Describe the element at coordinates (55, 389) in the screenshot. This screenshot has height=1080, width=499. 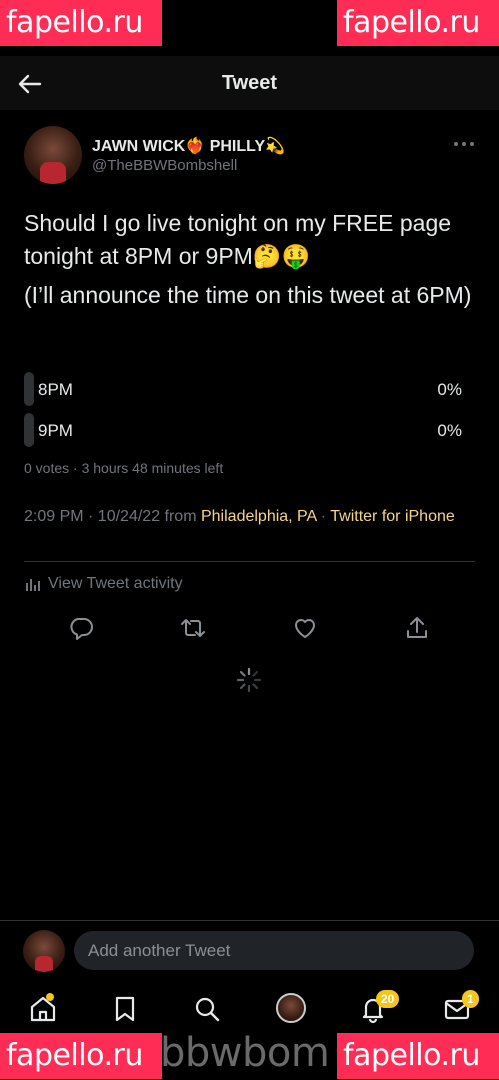
I see `poll-option-label: 8PM` at that location.